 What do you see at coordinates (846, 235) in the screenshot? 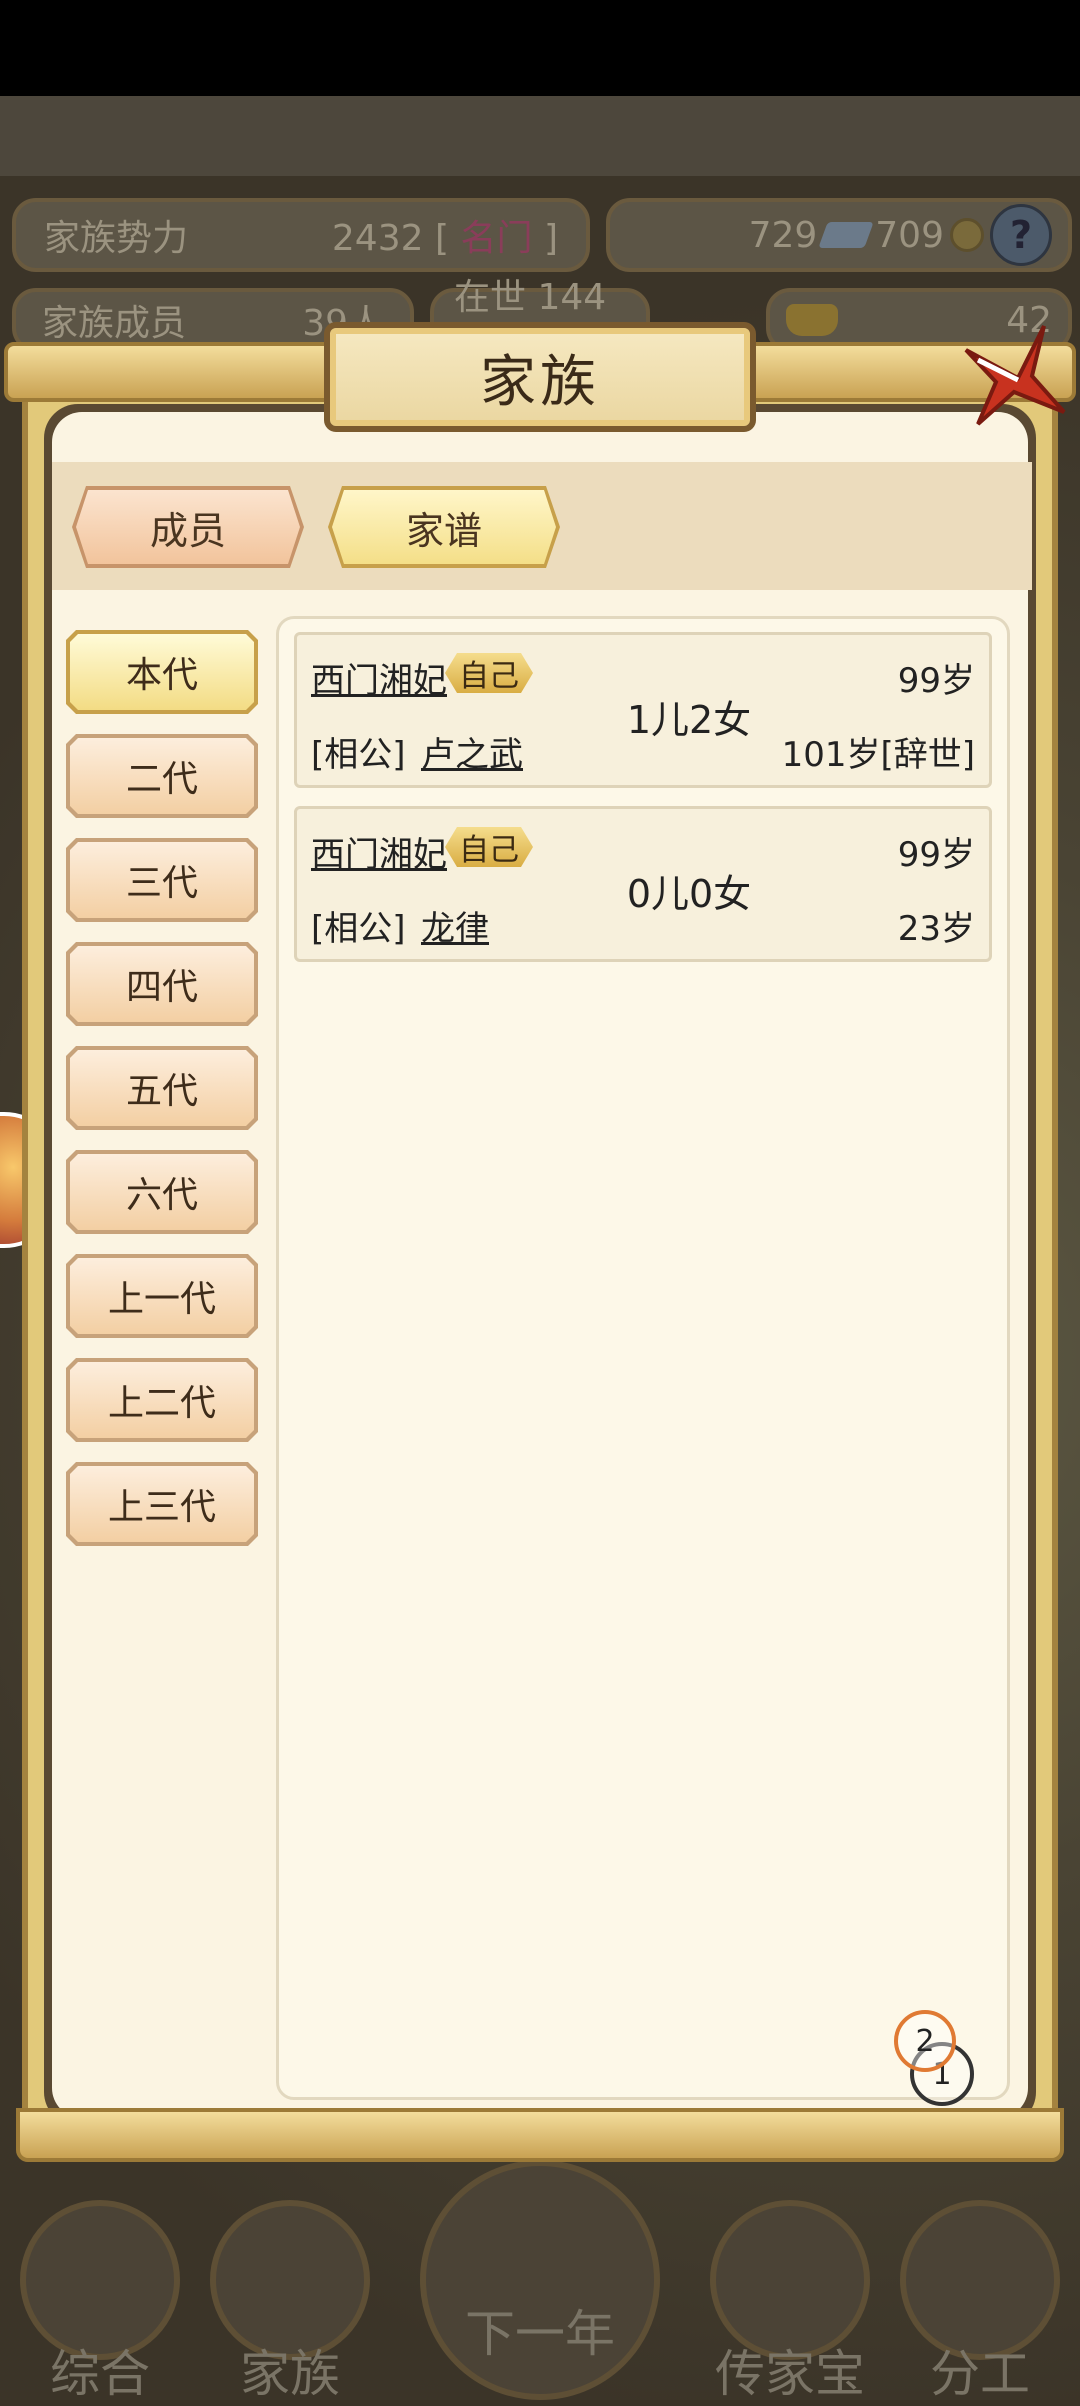
I see `silver-icon` at bounding box center [846, 235].